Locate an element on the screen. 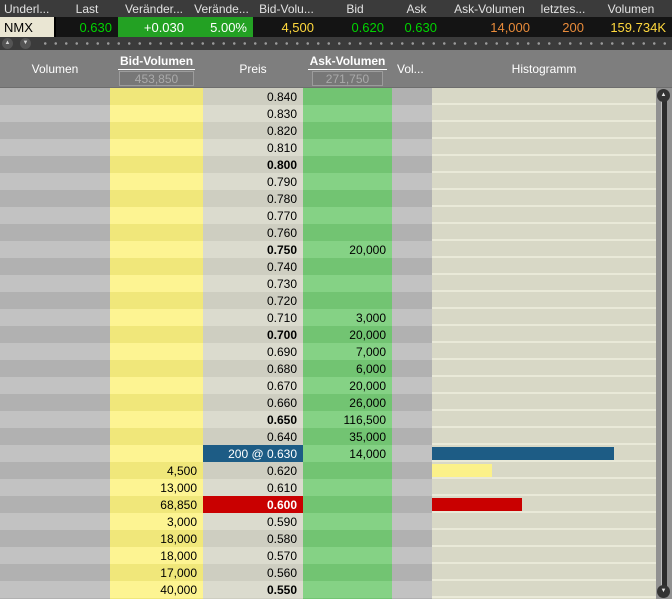 Image resolution: width=672 pixels, height=599 pixels. bid-volume-cell: 4,500 is located at coordinates (156, 470).